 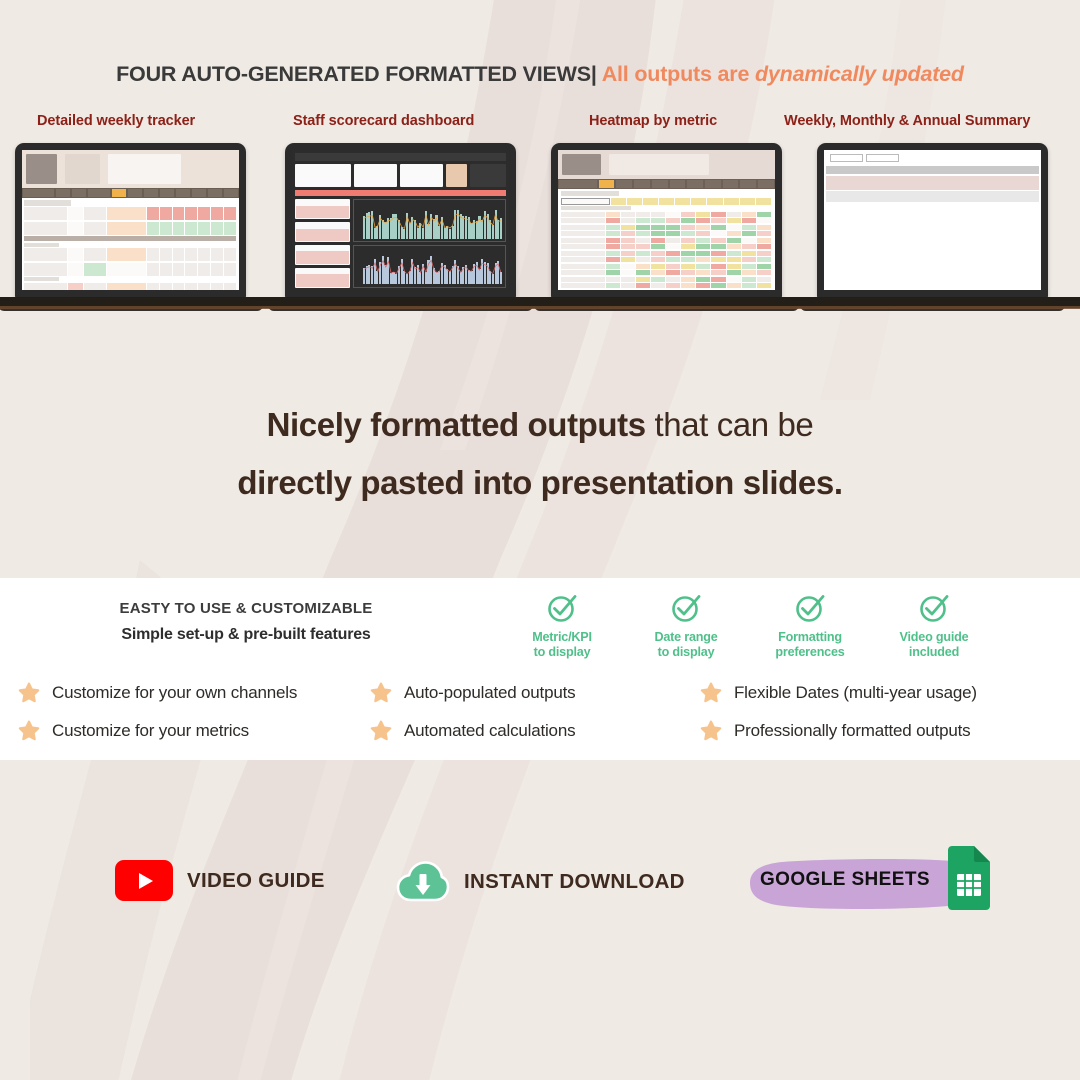 What do you see at coordinates (562, 644) in the screenshot?
I see `checklist-label: Metric/KPI to display` at bounding box center [562, 644].